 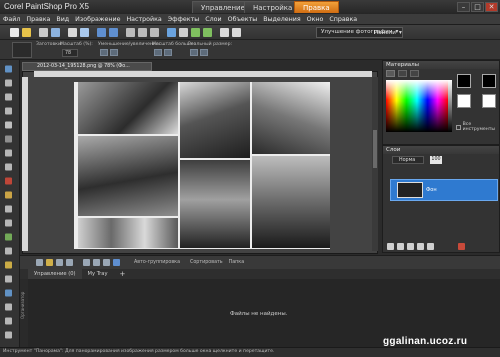 What do you see at coordinates (154, 32) in the screenshot?
I see `paste-icon` at bounding box center [154, 32].